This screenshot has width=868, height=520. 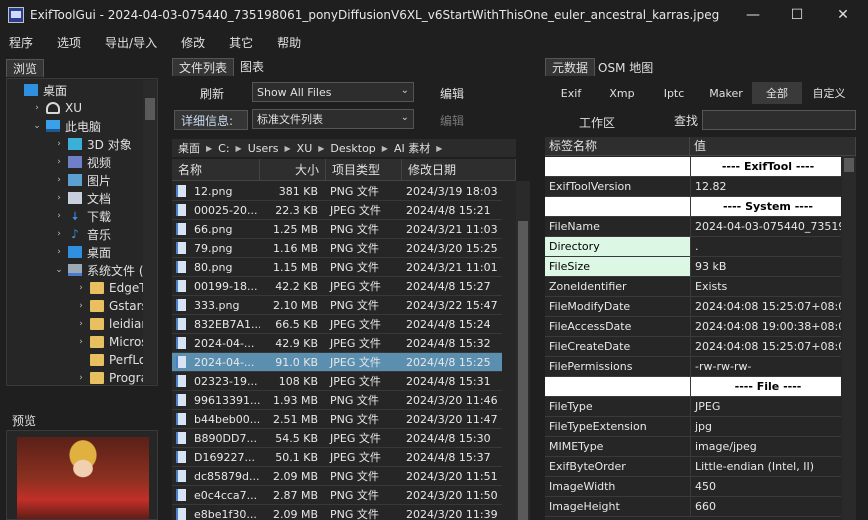 I want to click on metadata-row: FileAccessDate 2024:04:08 19:00:38+08:00, so click(x=693, y=327).